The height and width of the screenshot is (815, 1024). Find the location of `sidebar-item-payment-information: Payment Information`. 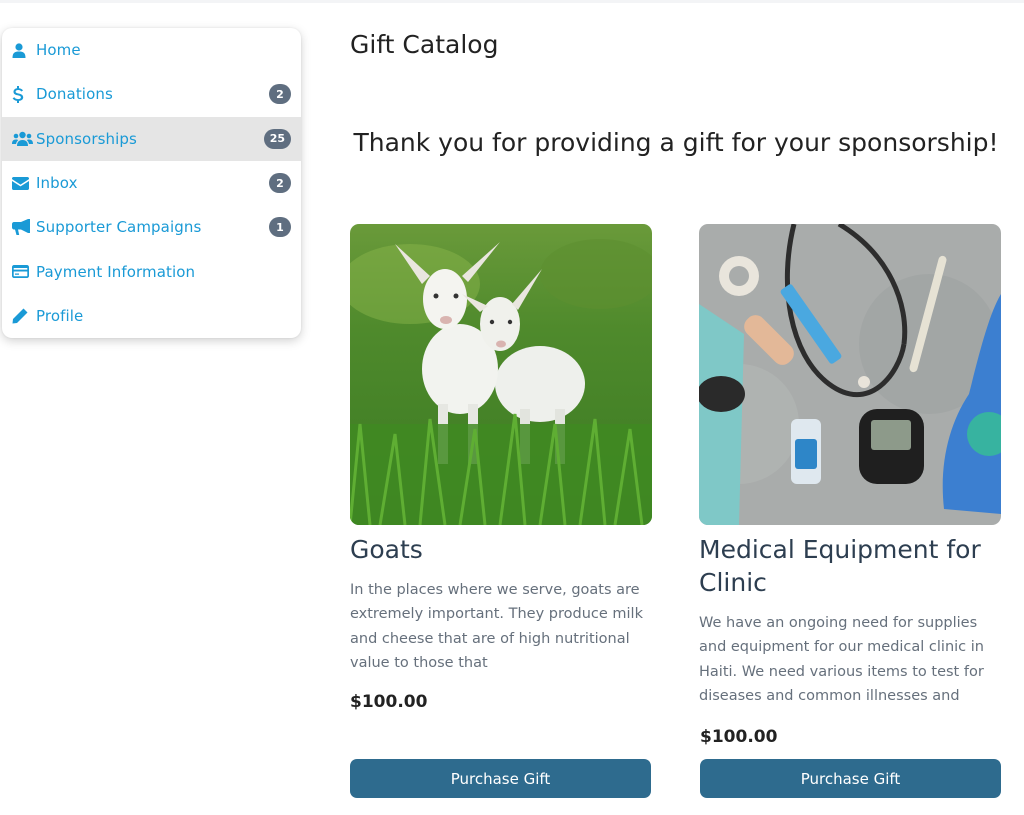

sidebar-item-payment-information: Payment Information is located at coordinates (151, 271).